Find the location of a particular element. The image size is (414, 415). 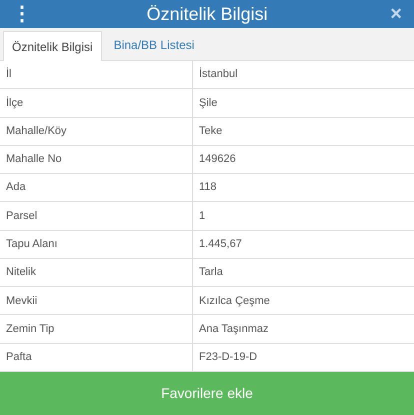

field-value: İstanbul is located at coordinates (218, 74).